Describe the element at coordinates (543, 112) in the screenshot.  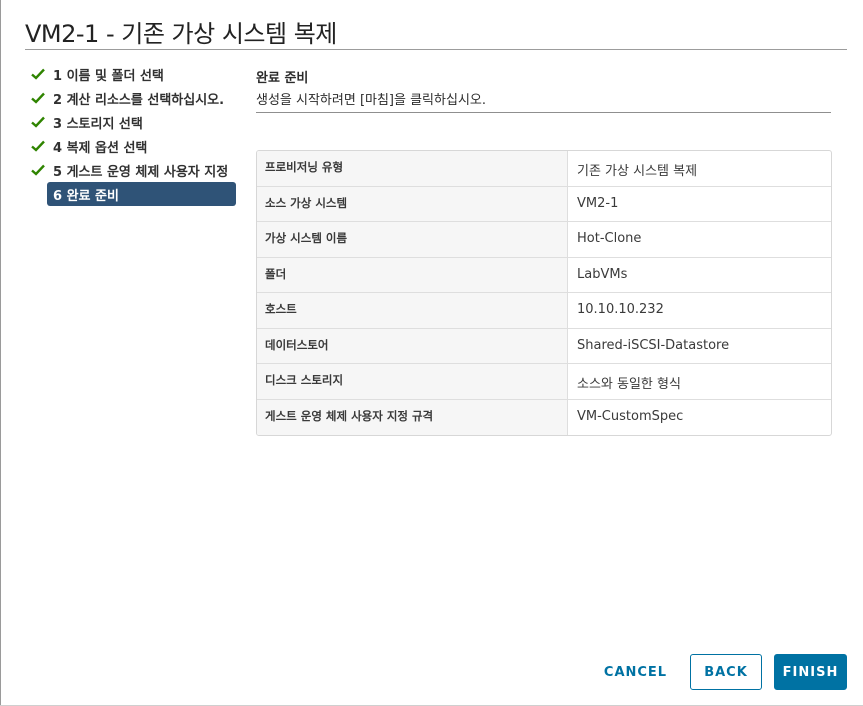
I see `section-divider` at that location.